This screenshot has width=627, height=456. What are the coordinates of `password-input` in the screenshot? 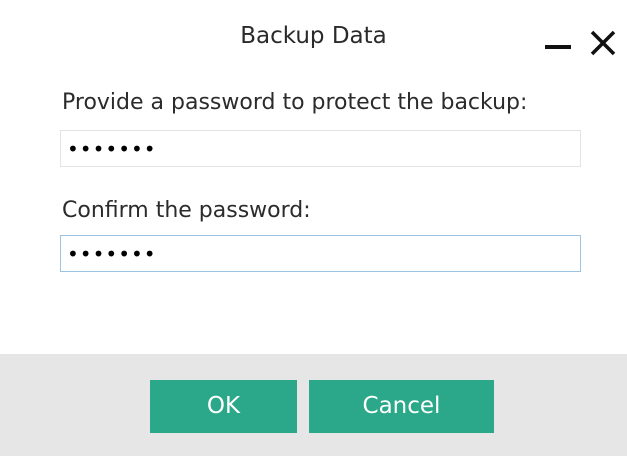 It's located at (320, 148).